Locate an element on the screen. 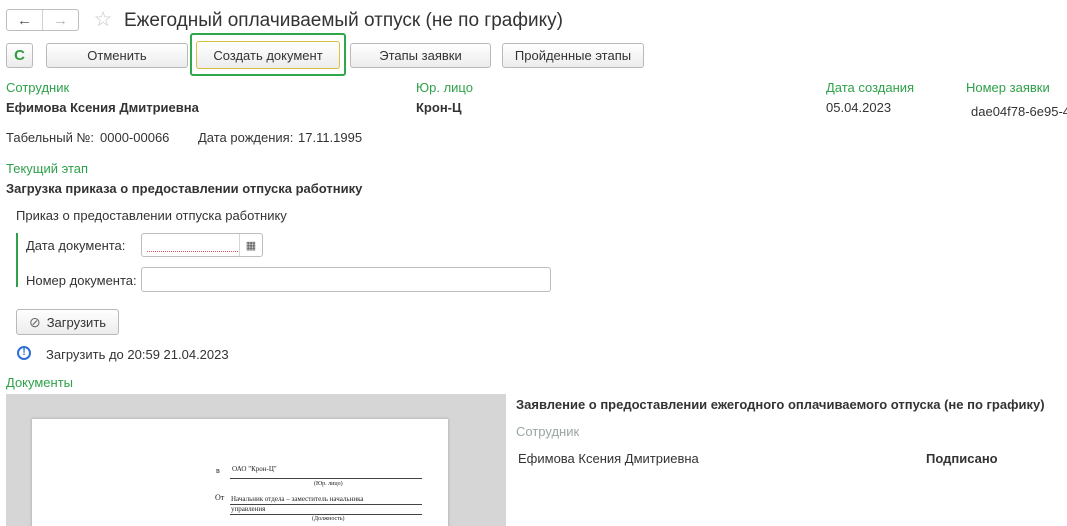 This screenshot has height=526, width=1067. signature-status: Подписано is located at coordinates (962, 458).